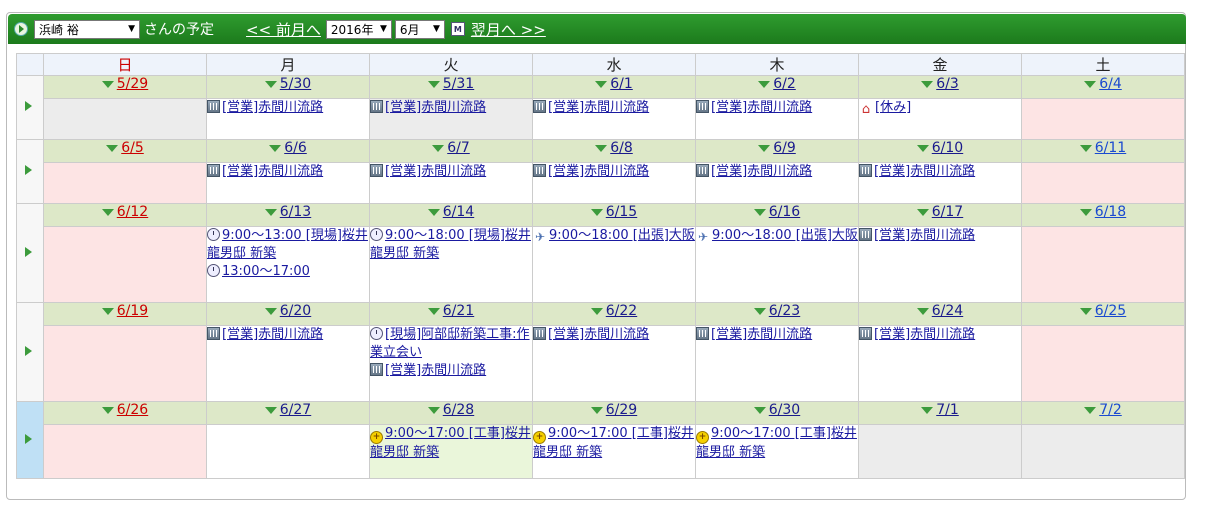  What do you see at coordinates (1110, 84) in the screenshot?
I see `date-link: 6/4` at bounding box center [1110, 84].